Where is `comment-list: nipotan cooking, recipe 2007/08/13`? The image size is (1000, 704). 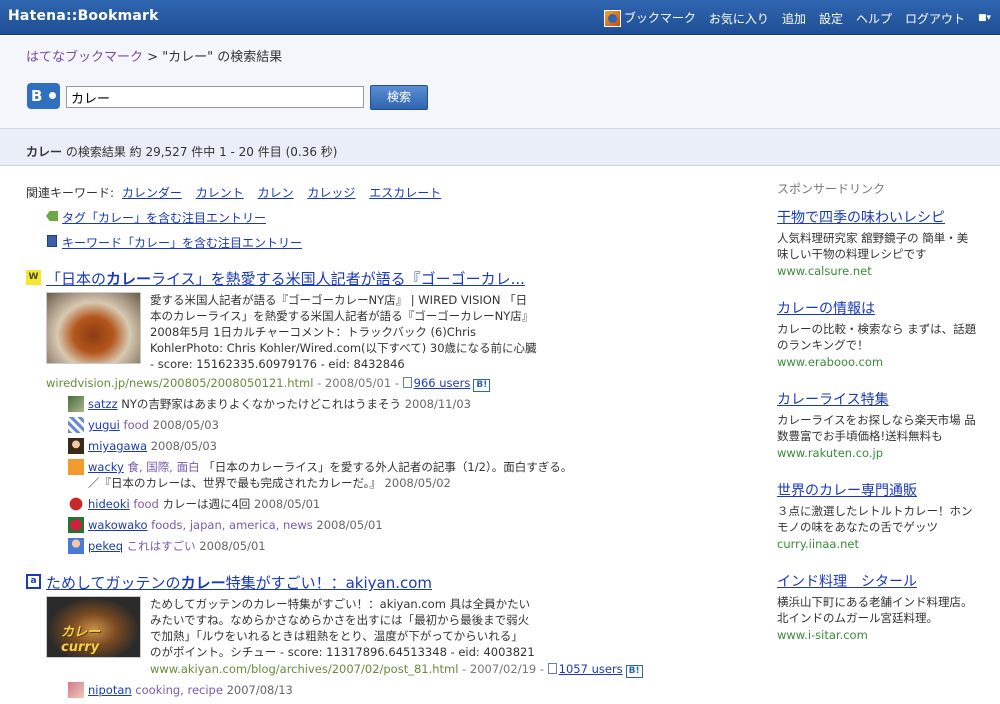 comment-list: nipotan cooking, recipe 2007/08/13 is located at coordinates (407, 690).